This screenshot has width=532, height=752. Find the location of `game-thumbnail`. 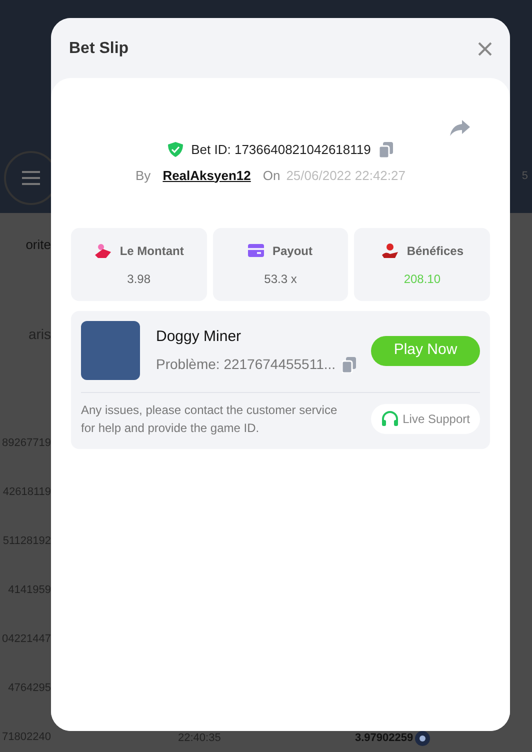

game-thumbnail is located at coordinates (110, 350).